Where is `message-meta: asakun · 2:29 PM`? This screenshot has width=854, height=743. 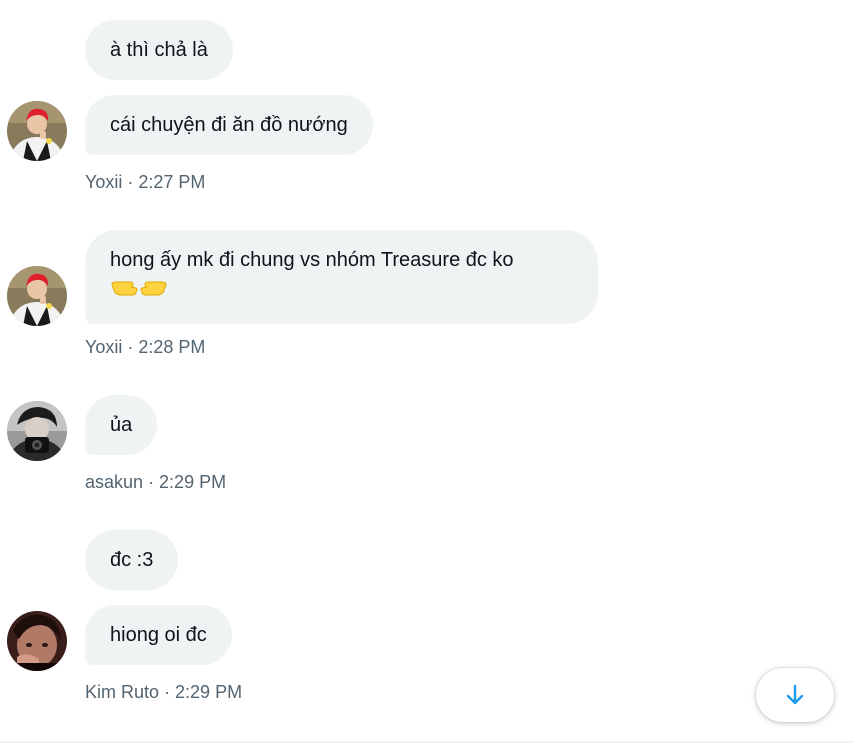 message-meta: asakun · 2:29 PM is located at coordinates (155, 482).